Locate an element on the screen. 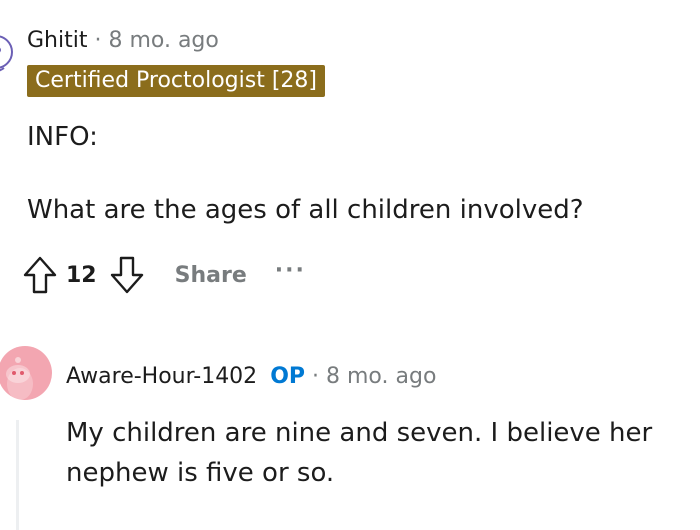  reply-timestamp: 8 mo. ago is located at coordinates (381, 376).